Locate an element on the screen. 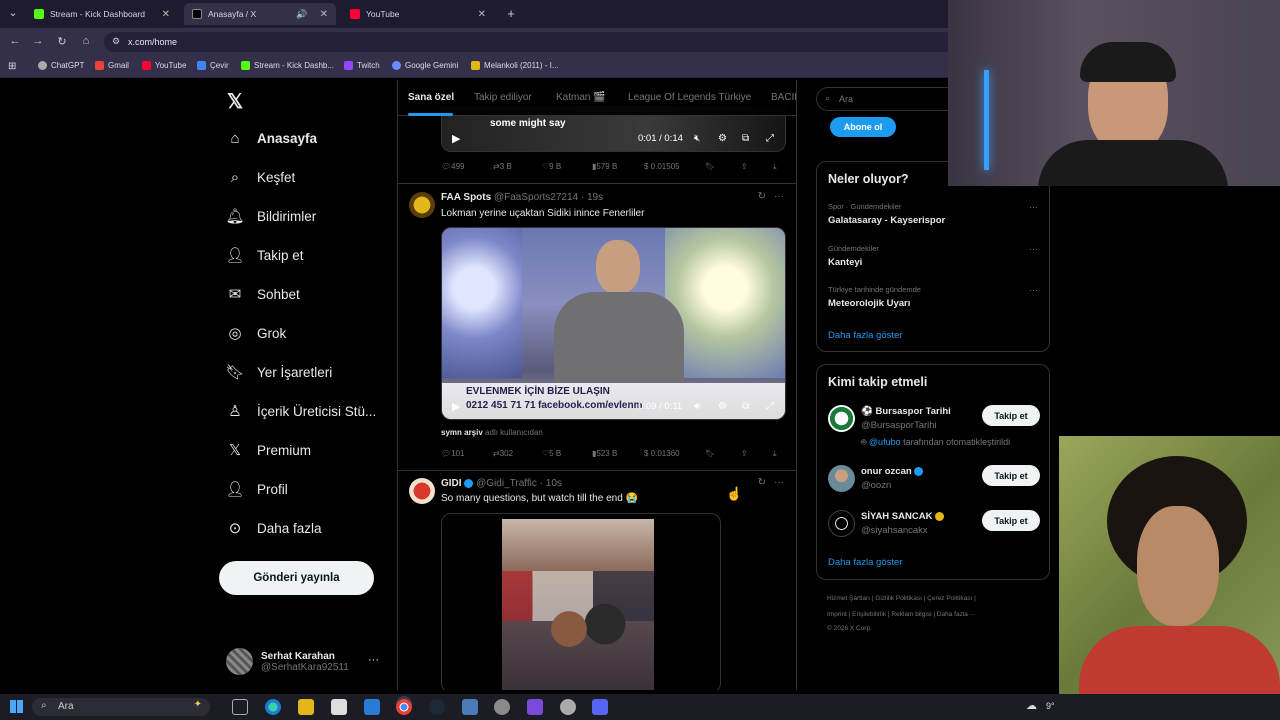  task-view-icon is located at coordinates (240, 707).